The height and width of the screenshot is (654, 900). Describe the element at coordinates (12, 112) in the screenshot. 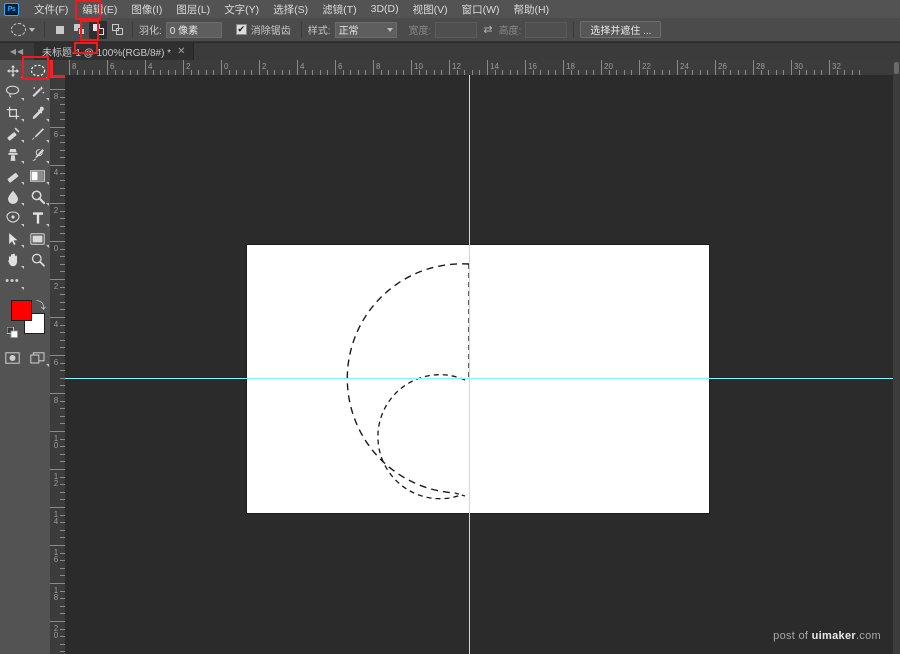

I see `crop-tool` at that location.